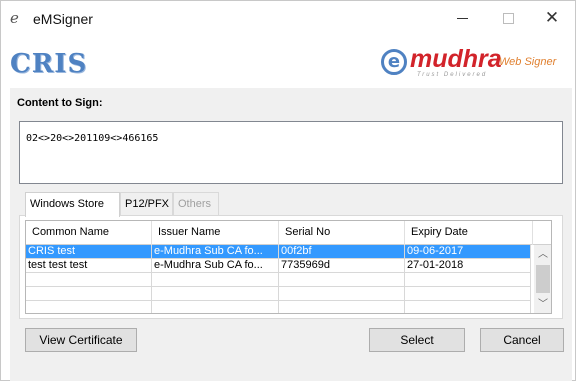 This screenshot has width=576, height=381. What do you see at coordinates (89, 252) in the screenshot?
I see `cell-common-name: CRIS test` at bounding box center [89, 252].